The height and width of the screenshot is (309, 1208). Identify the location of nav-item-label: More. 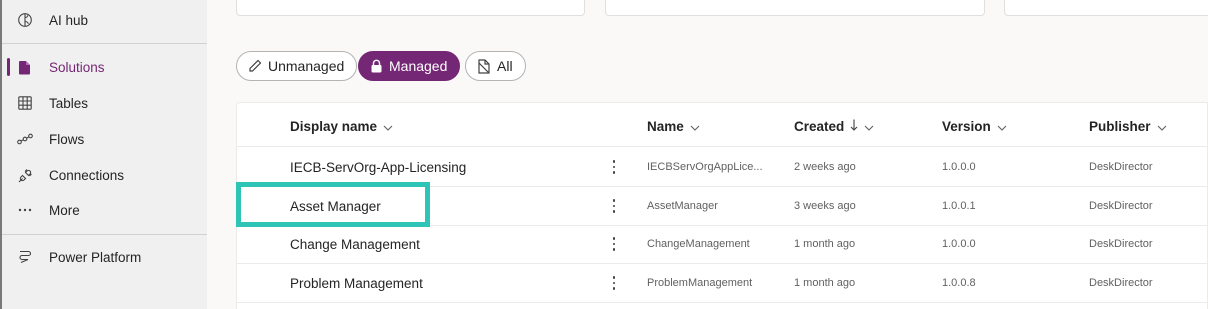
(64, 210).